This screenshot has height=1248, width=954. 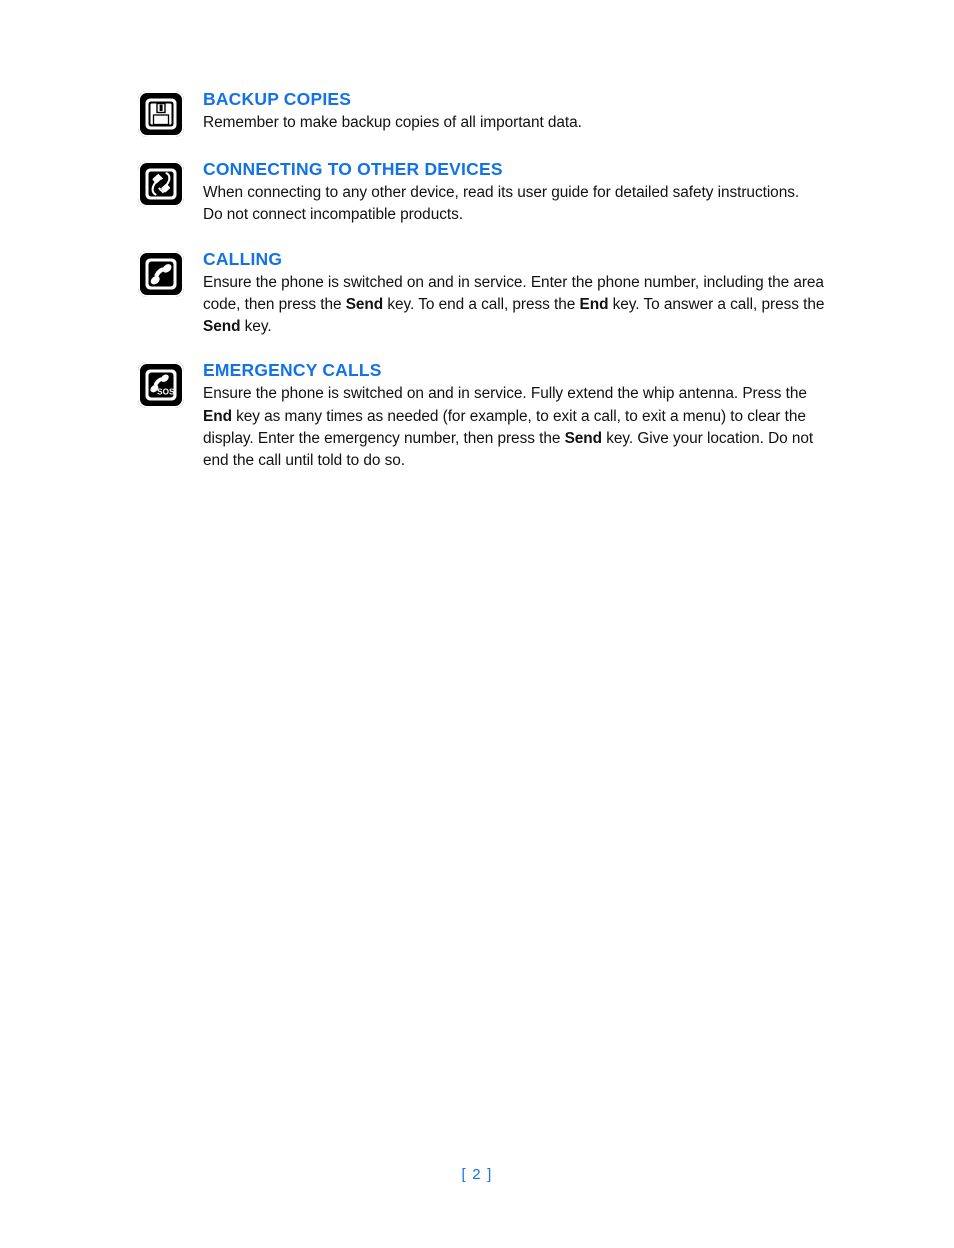 I want to click on floppy-disk-icon, so click(x=161, y=114).